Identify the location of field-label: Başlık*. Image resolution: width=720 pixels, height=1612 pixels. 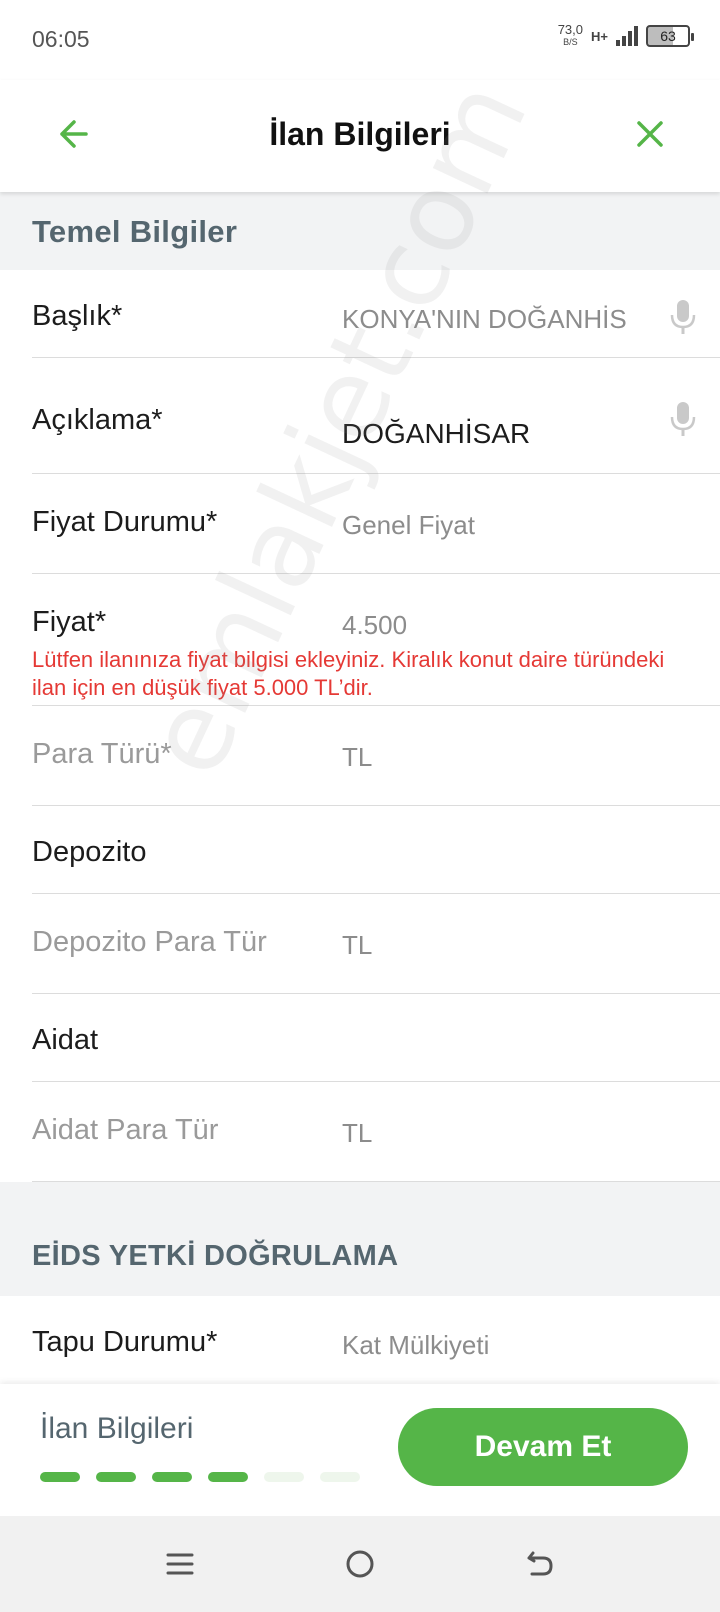
(77, 316).